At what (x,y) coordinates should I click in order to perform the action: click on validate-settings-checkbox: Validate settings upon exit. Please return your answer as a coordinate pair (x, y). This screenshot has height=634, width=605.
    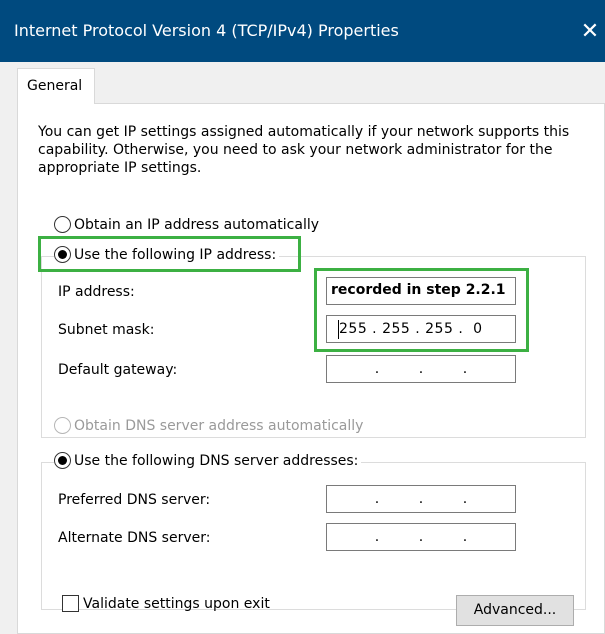
    Looking at the image, I should click on (166, 603).